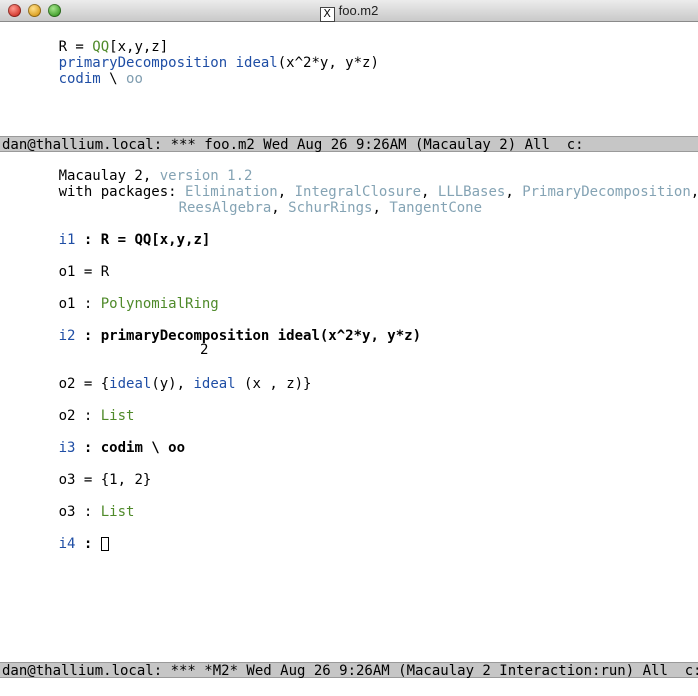 The height and width of the screenshot is (696, 698). What do you see at coordinates (327, 14) in the screenshot?
I see `x11-icon: X` at bounding box center [327, 14].